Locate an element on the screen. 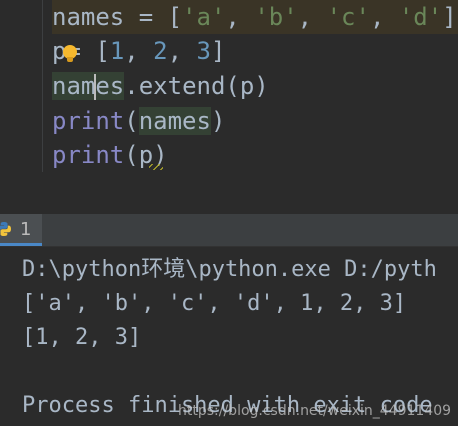 Image resolution: width=458 pixels, height=426 pixels. panel-splitter is located at coordinates (229, 193).